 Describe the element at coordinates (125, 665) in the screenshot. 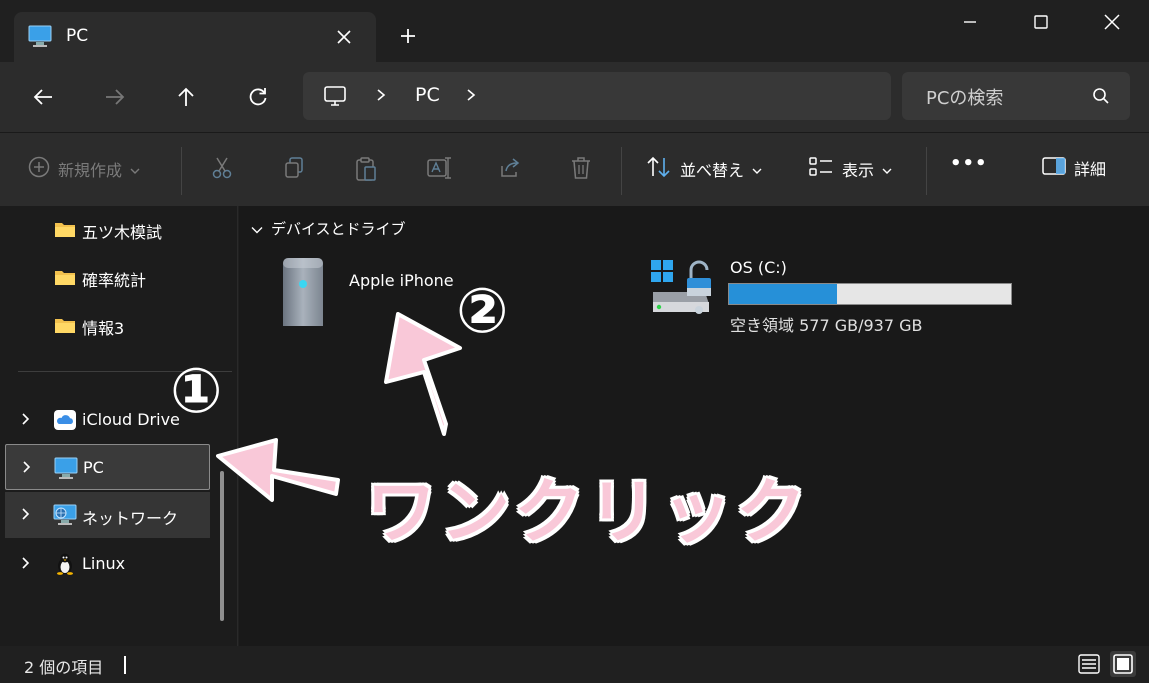

I see `text-caret` at that location.